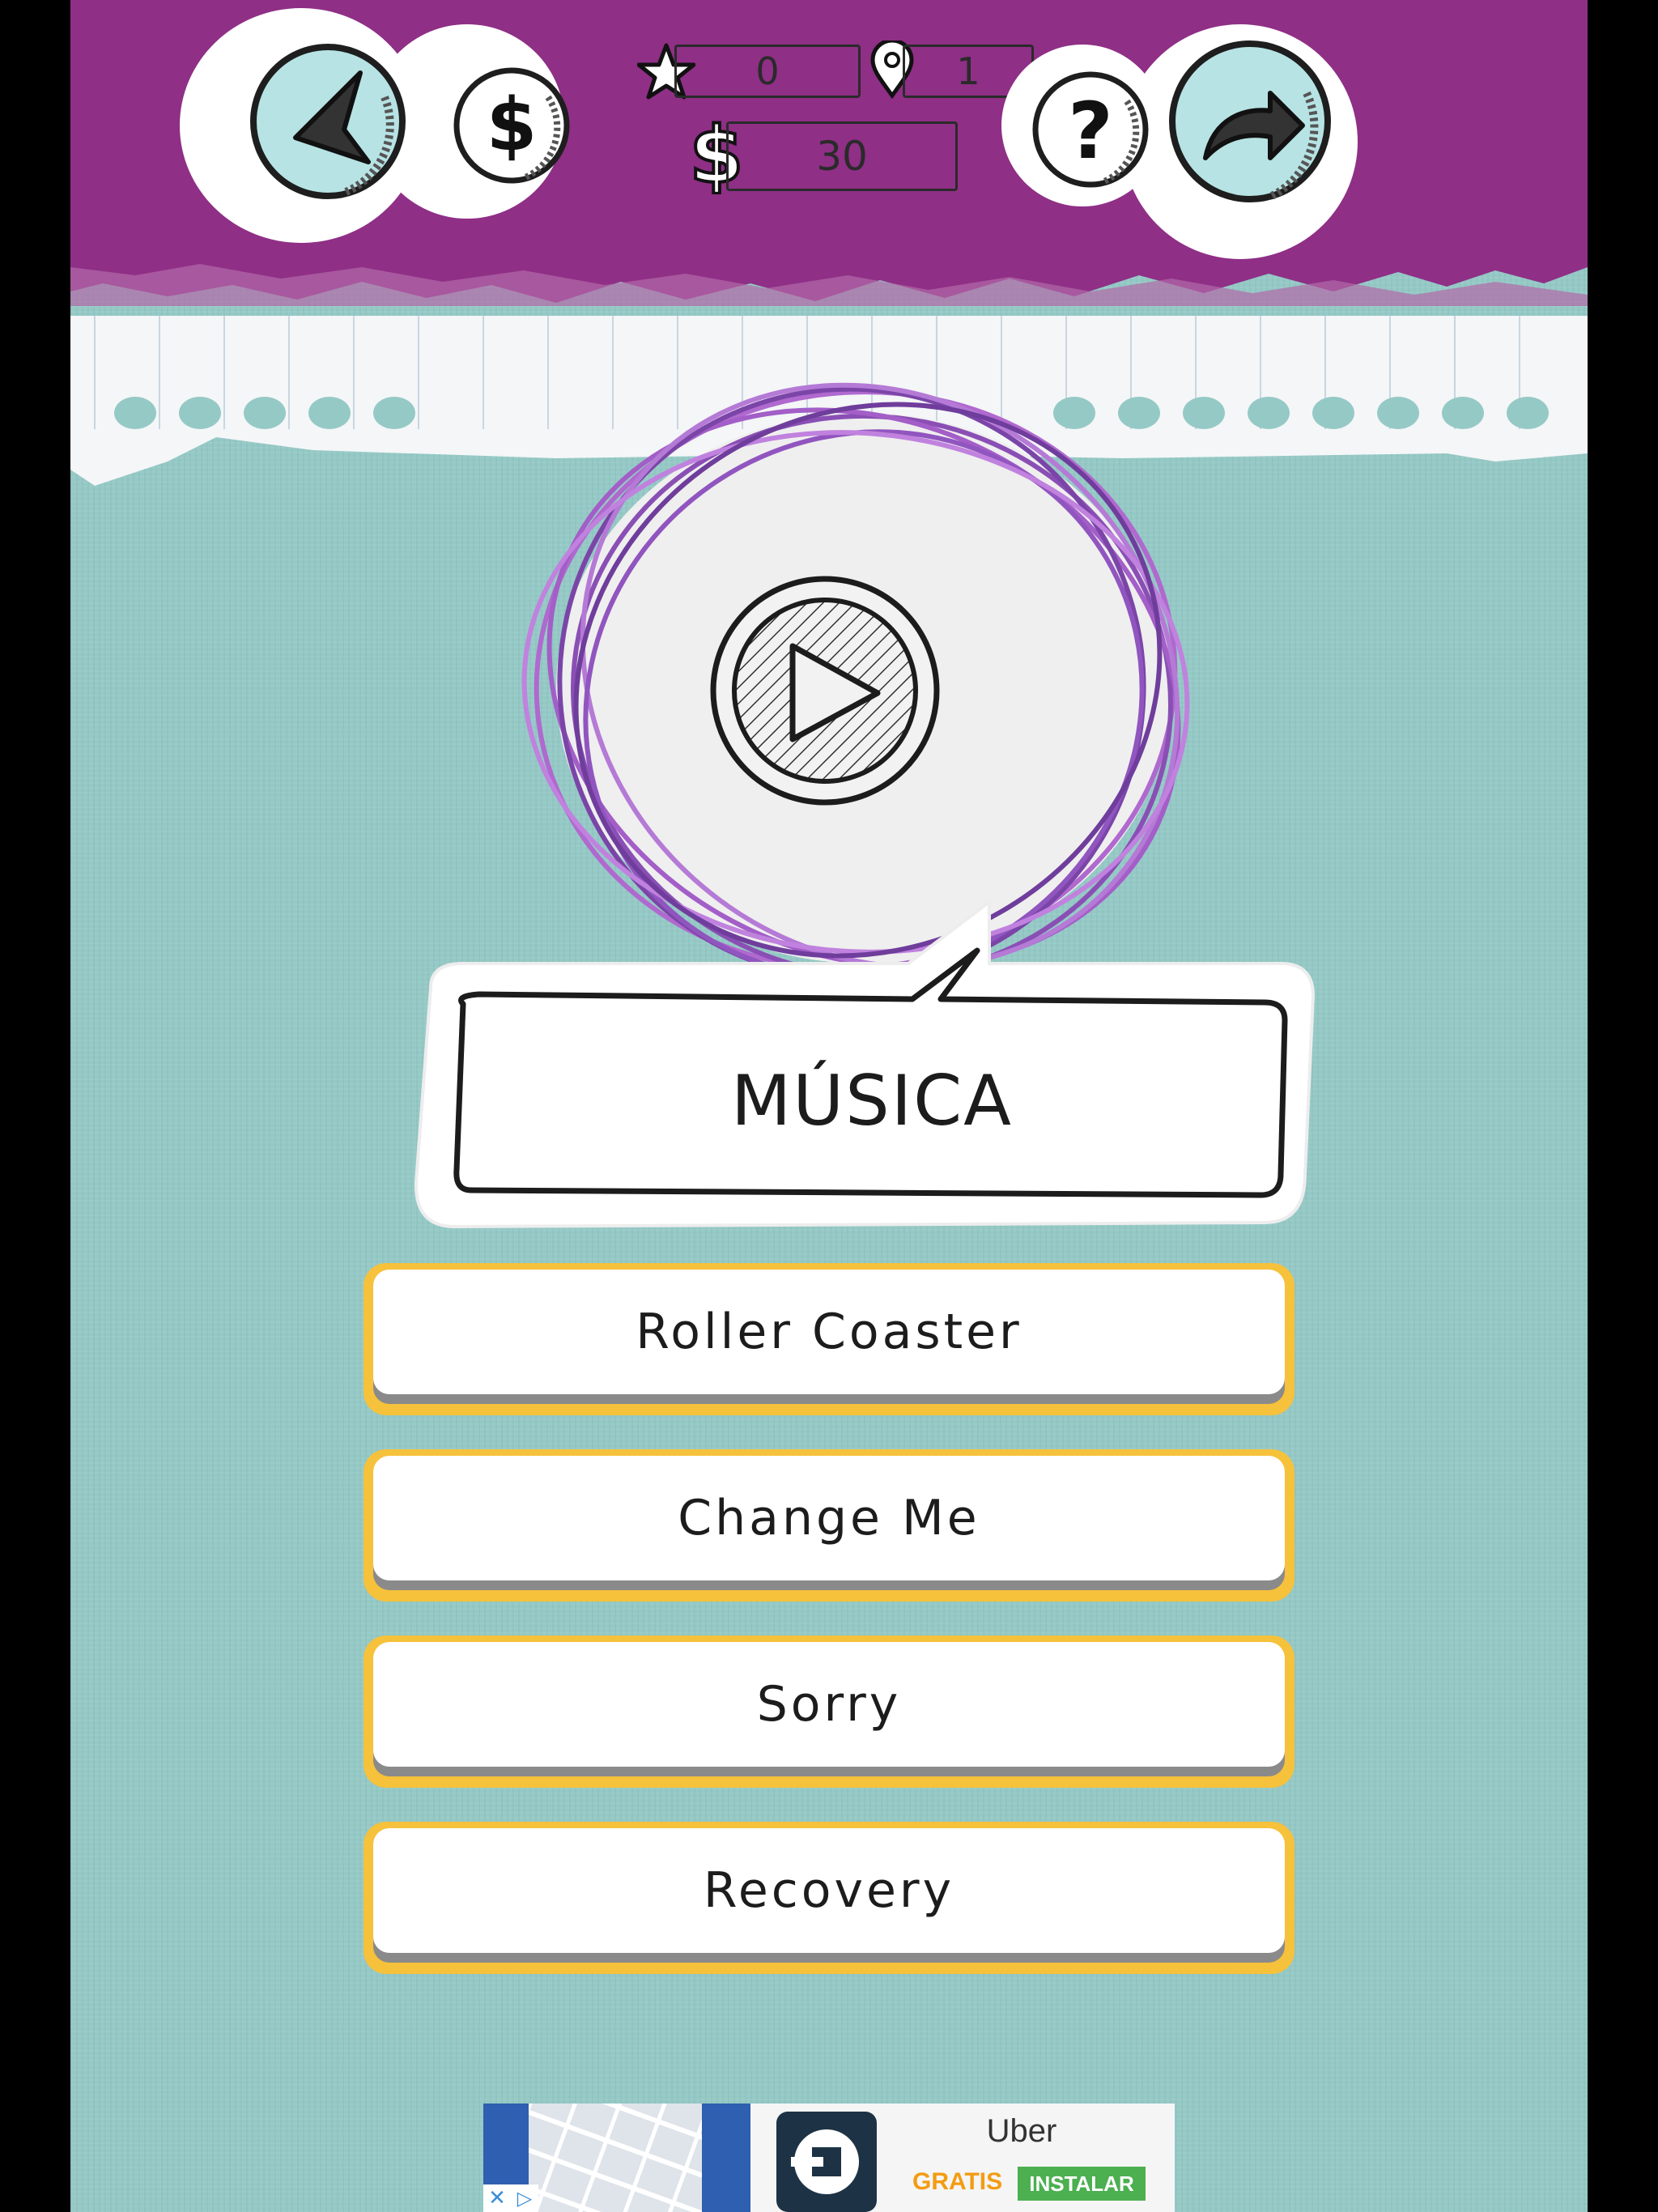  I want to click on answer-label: Recovery, so click(829, 1891).